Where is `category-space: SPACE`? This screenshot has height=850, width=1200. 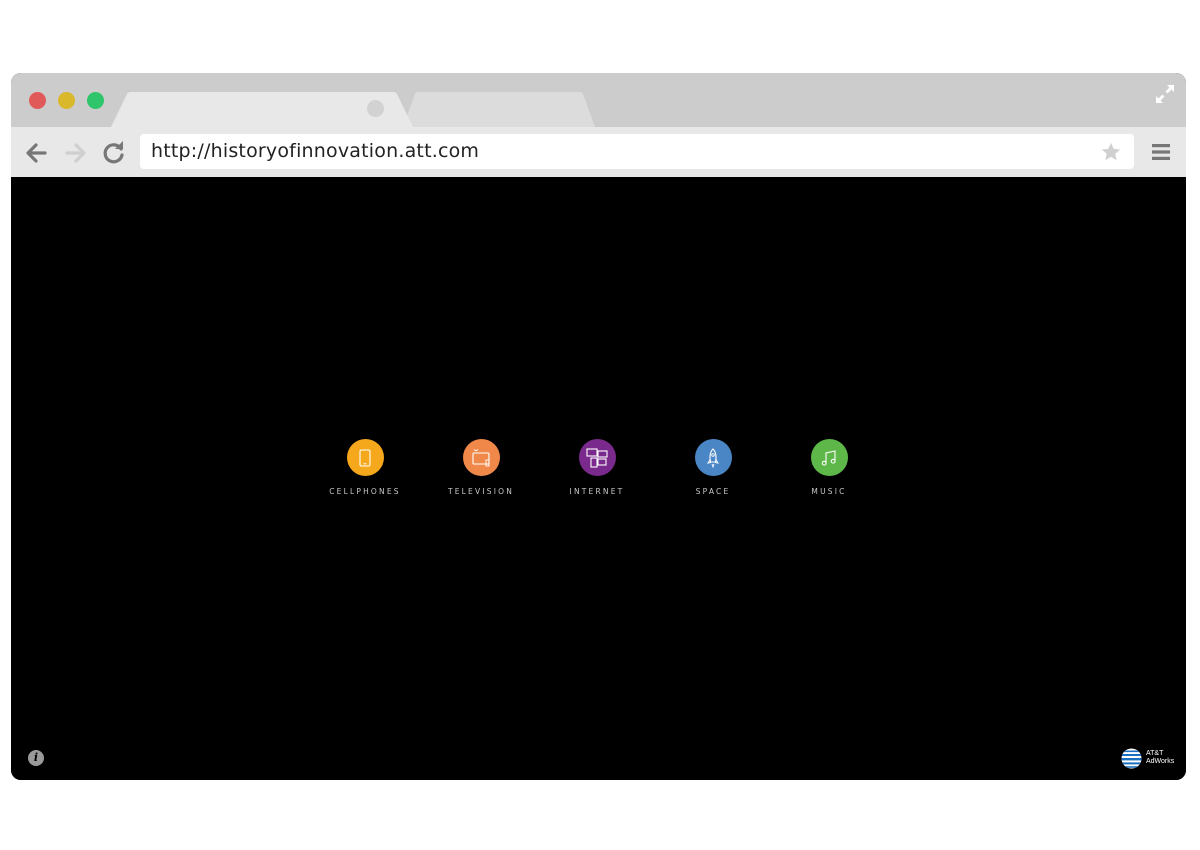
category-space: SPACE is located at coordinates (713, 467).